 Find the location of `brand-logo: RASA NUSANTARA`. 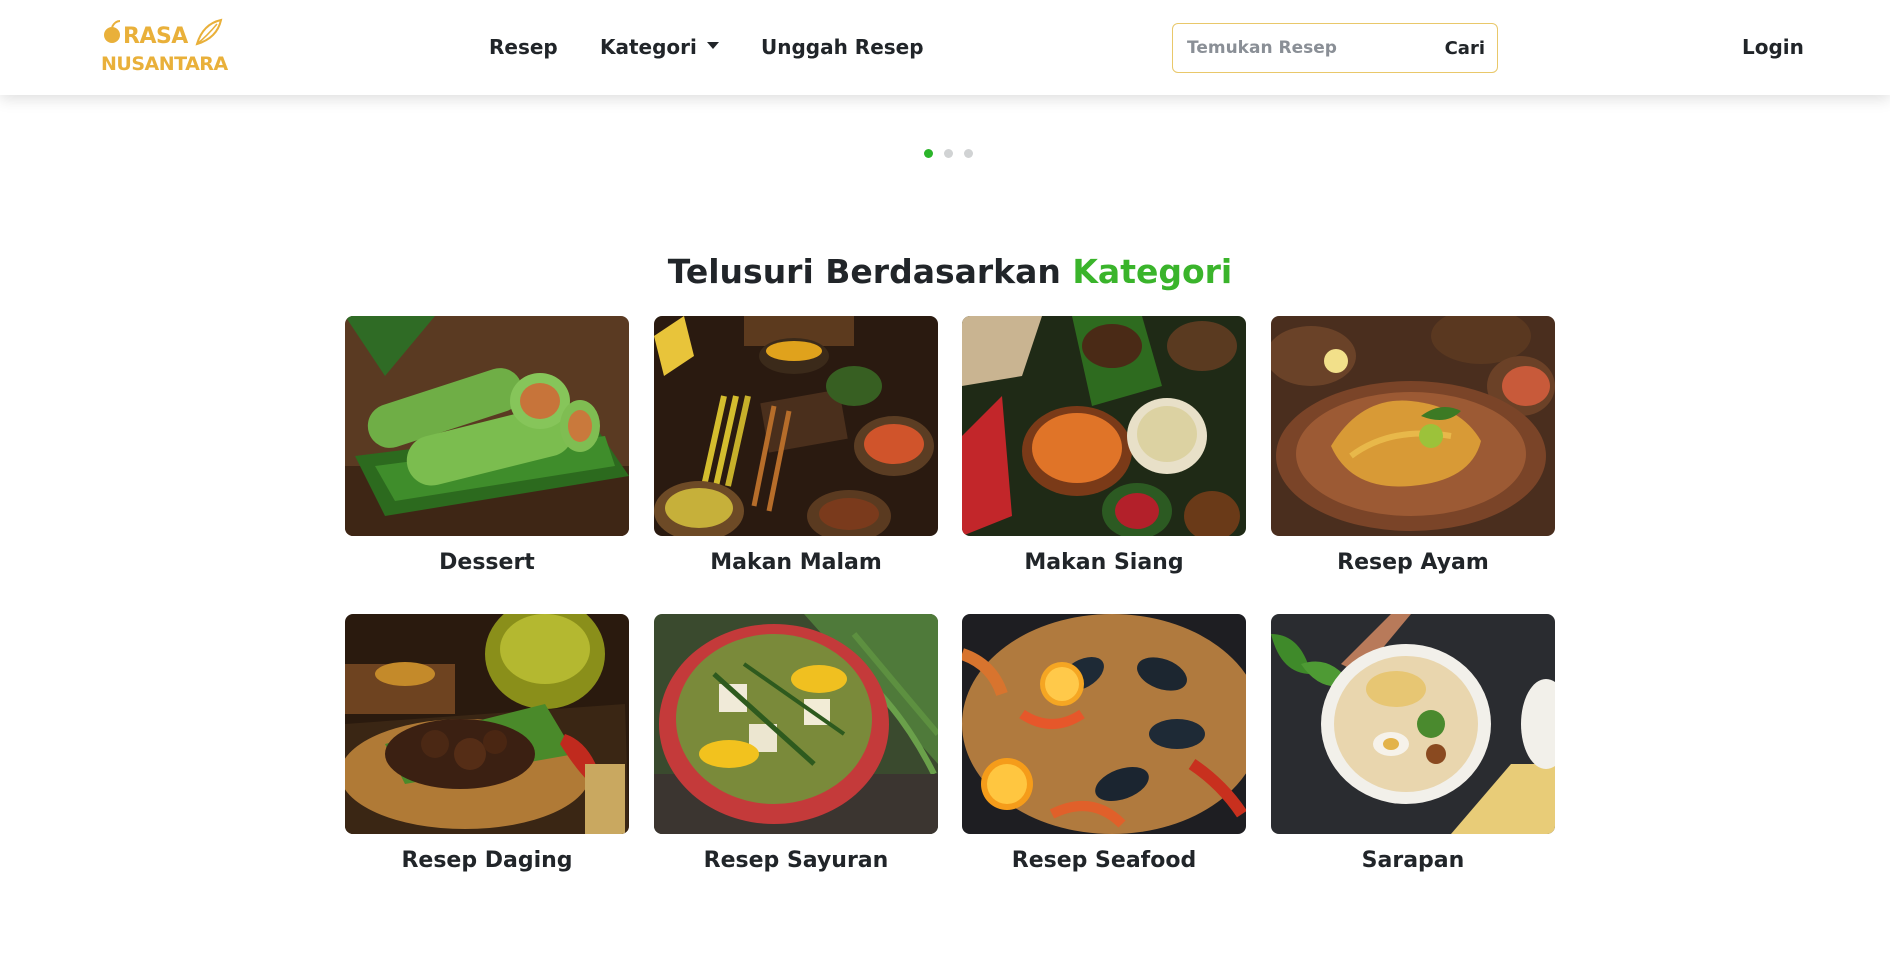

brand-logo: RASA NUSANTARA is located at coordinates (164, 48).